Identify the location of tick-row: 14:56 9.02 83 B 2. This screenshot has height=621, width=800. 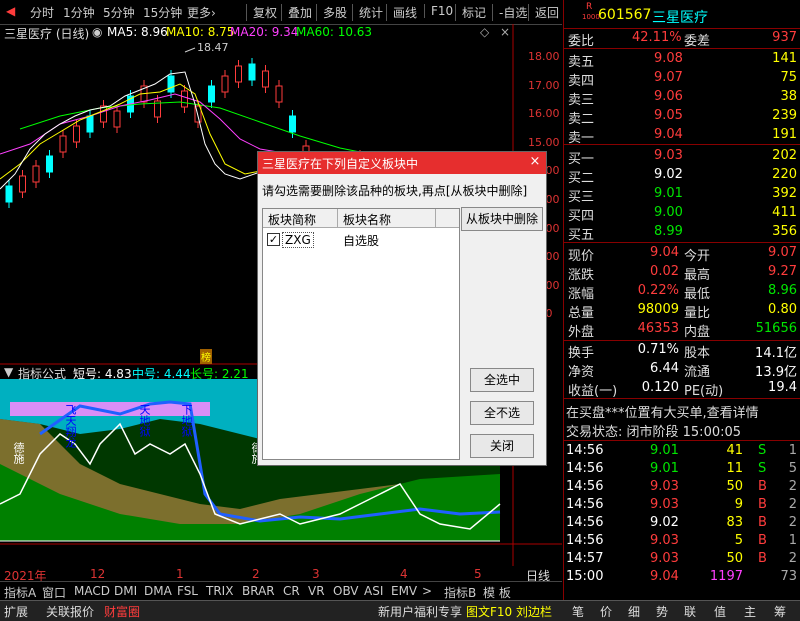
(682, 523).